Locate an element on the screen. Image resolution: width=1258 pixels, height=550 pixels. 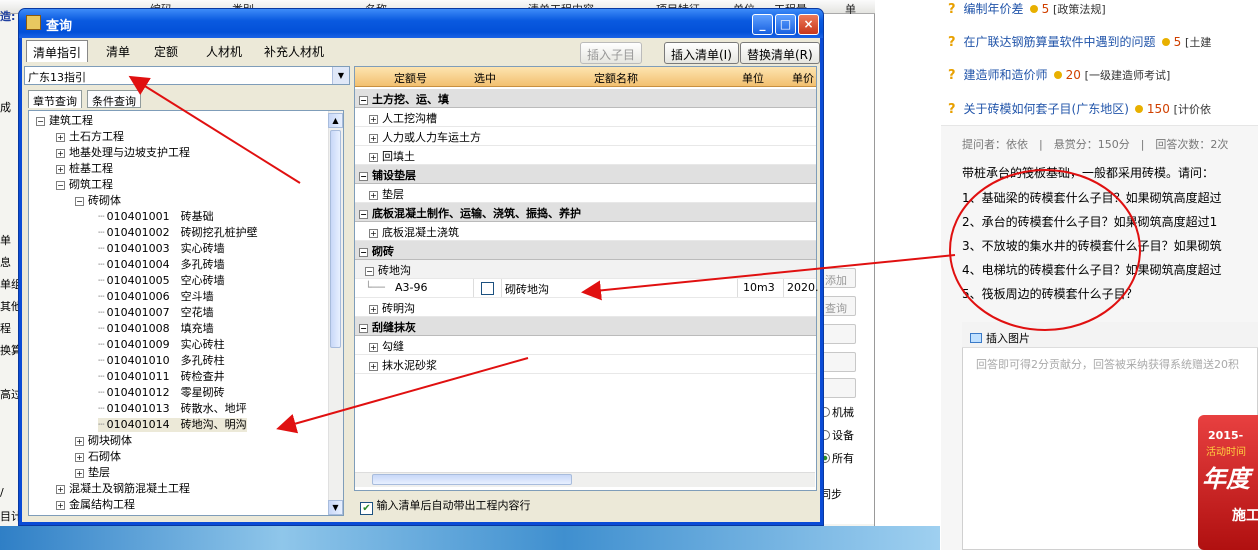
hscroll-thumb is located at coordinates (472, 479).